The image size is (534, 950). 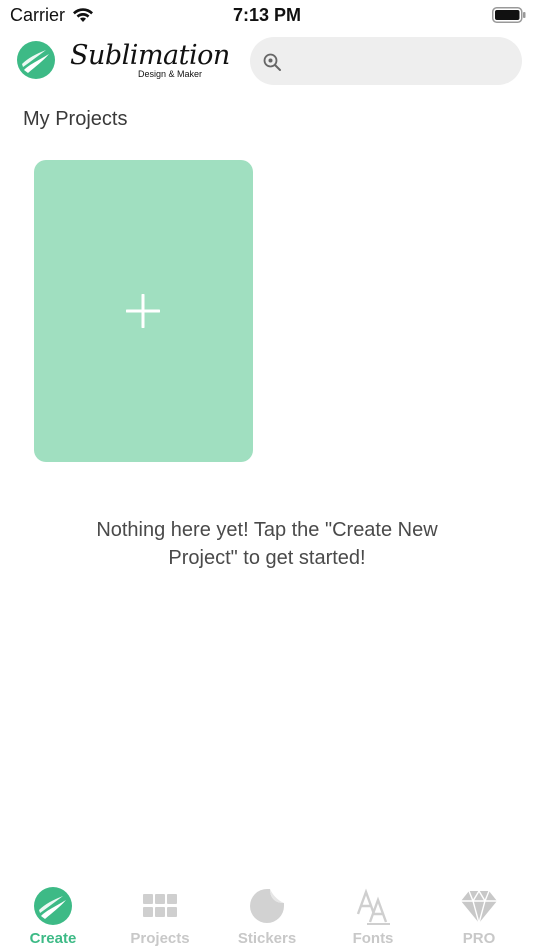 I want to click on grid-icon, so click(x=160, y=905).